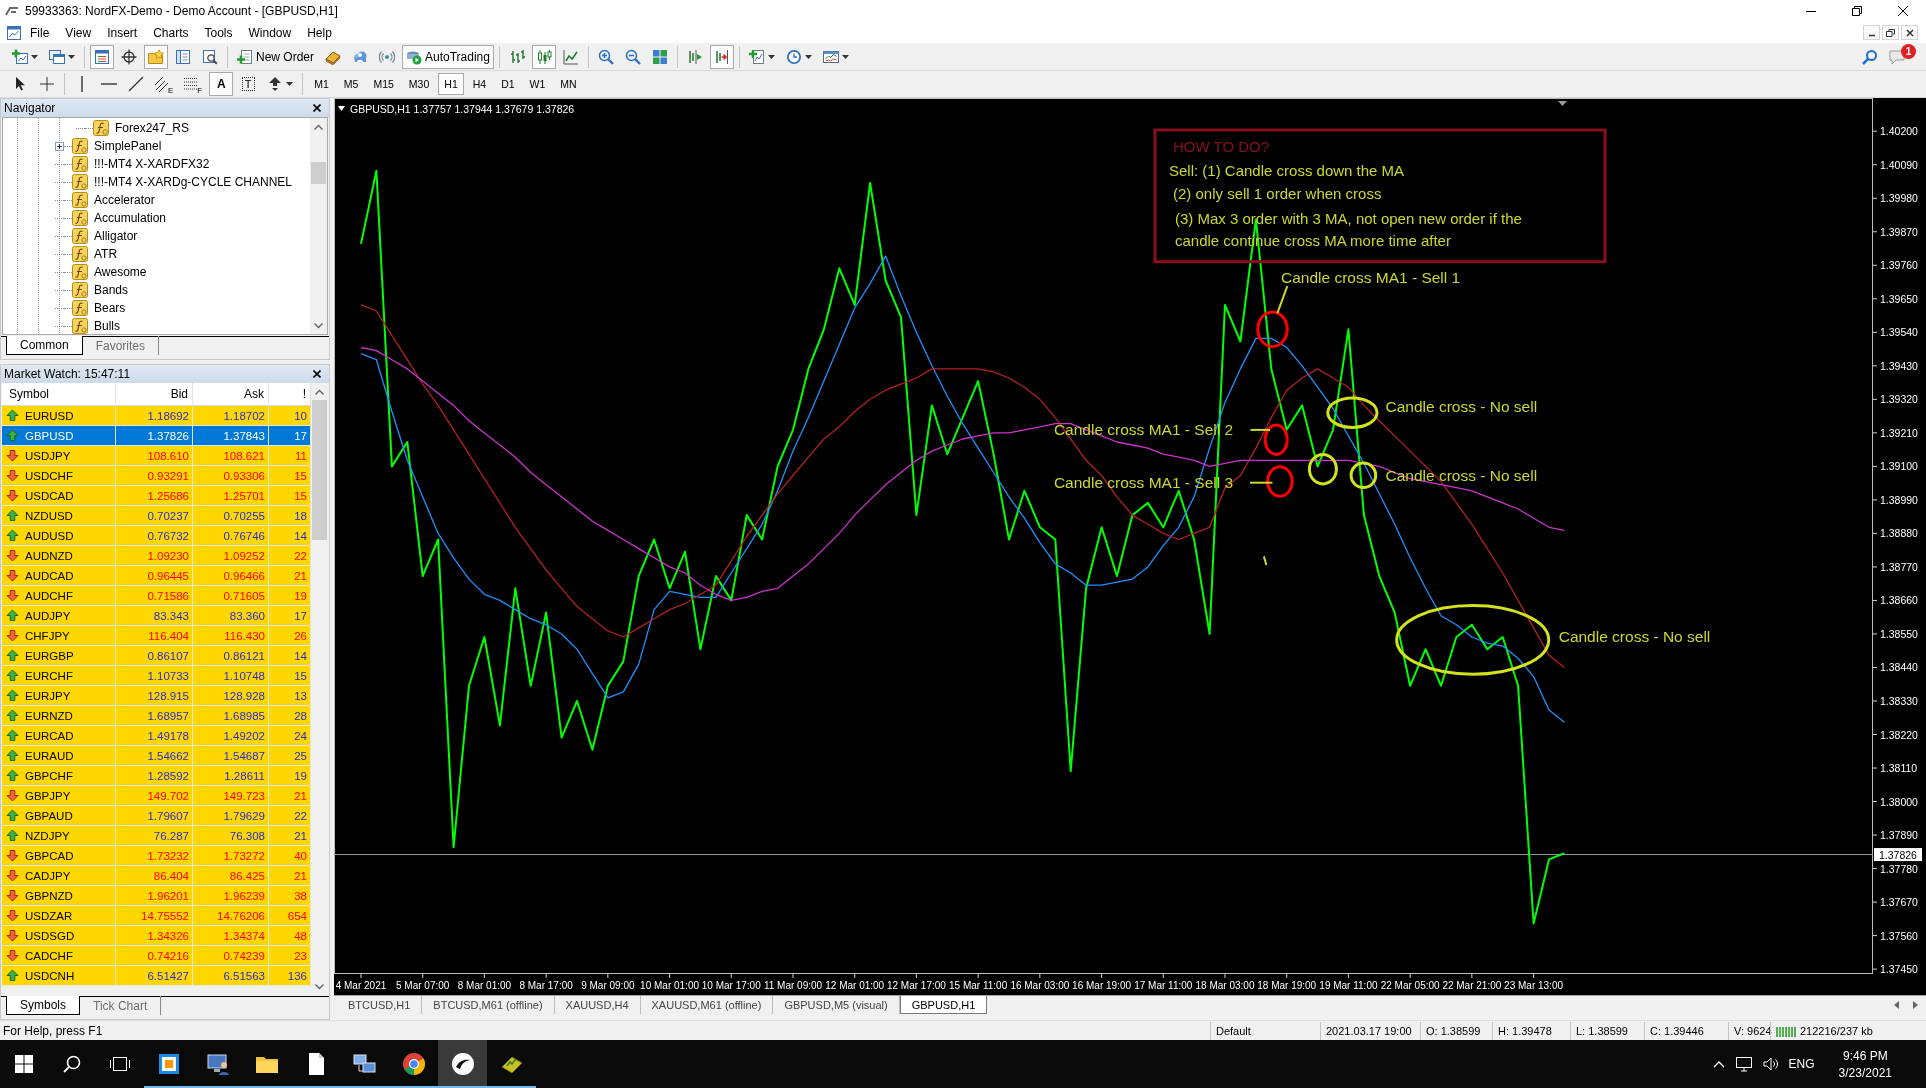 Image resolution: width=1926 pixels, height=1088 pixels. What do you see at coordinates (44, 345) in the screenshot?
I see `panel-tab: Common` at bounding box center [44, 345].